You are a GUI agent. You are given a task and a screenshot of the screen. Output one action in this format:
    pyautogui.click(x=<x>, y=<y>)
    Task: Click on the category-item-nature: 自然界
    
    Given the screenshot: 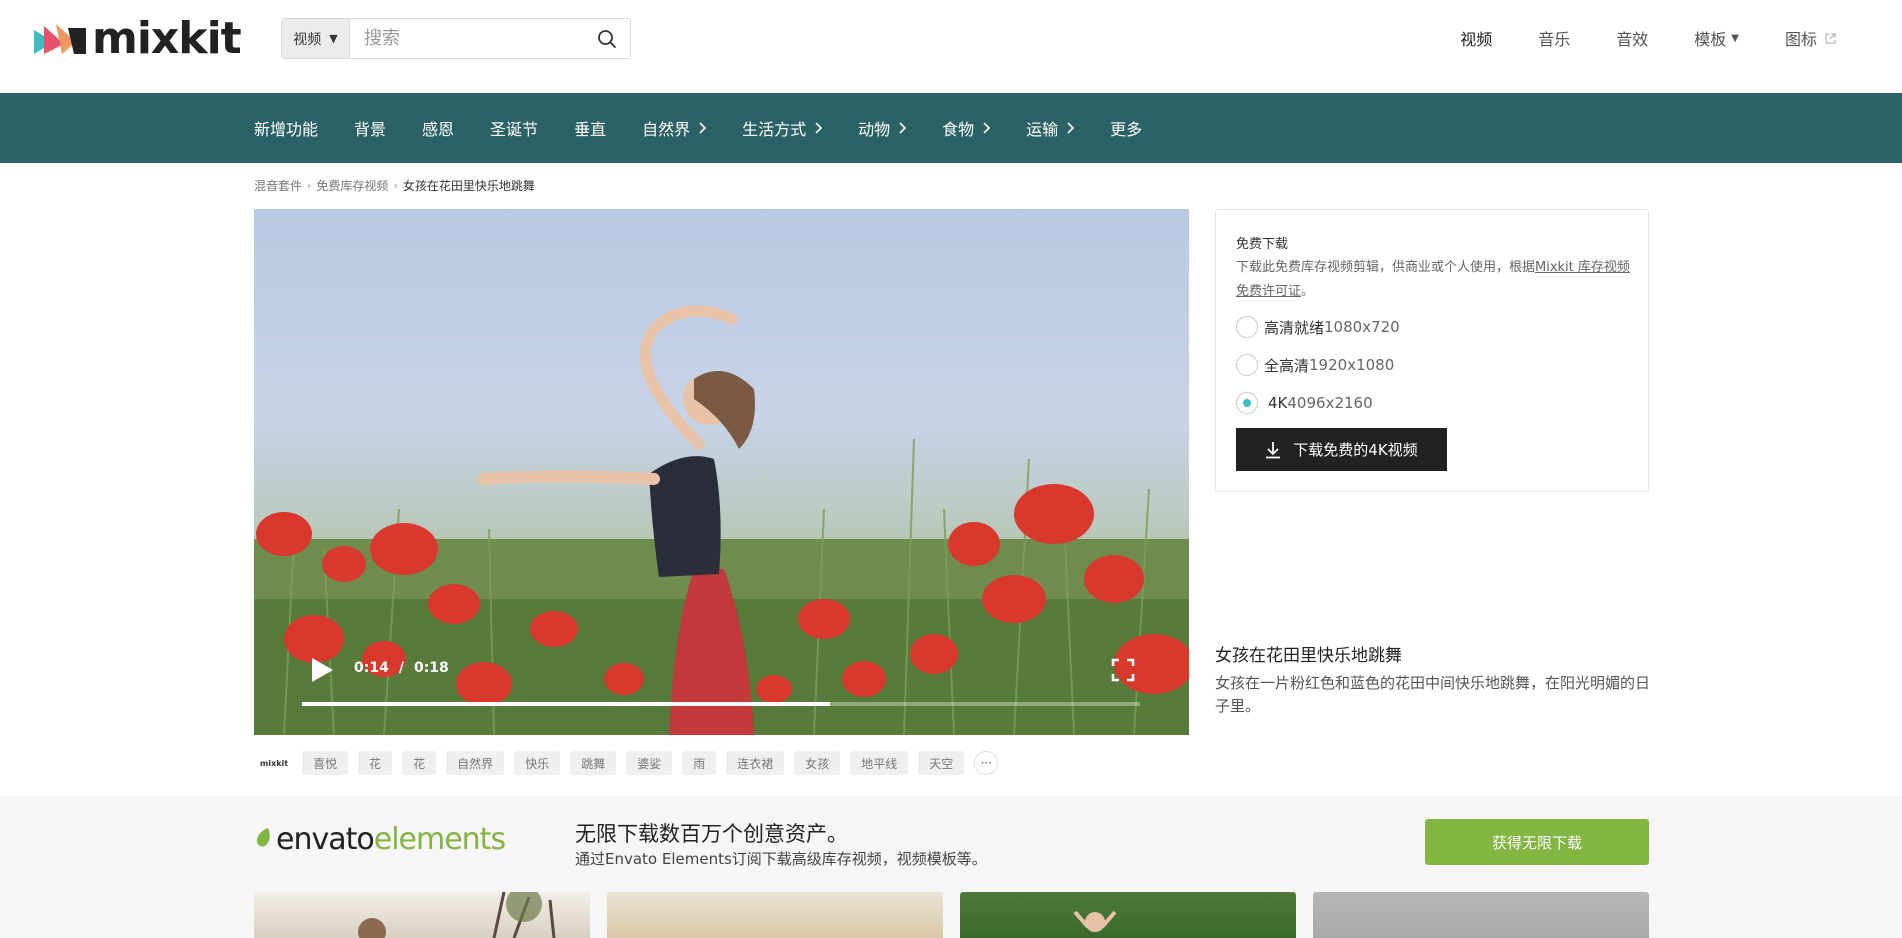 What is the action you would take?
    pyautogui.click(x=674, y=128)
    